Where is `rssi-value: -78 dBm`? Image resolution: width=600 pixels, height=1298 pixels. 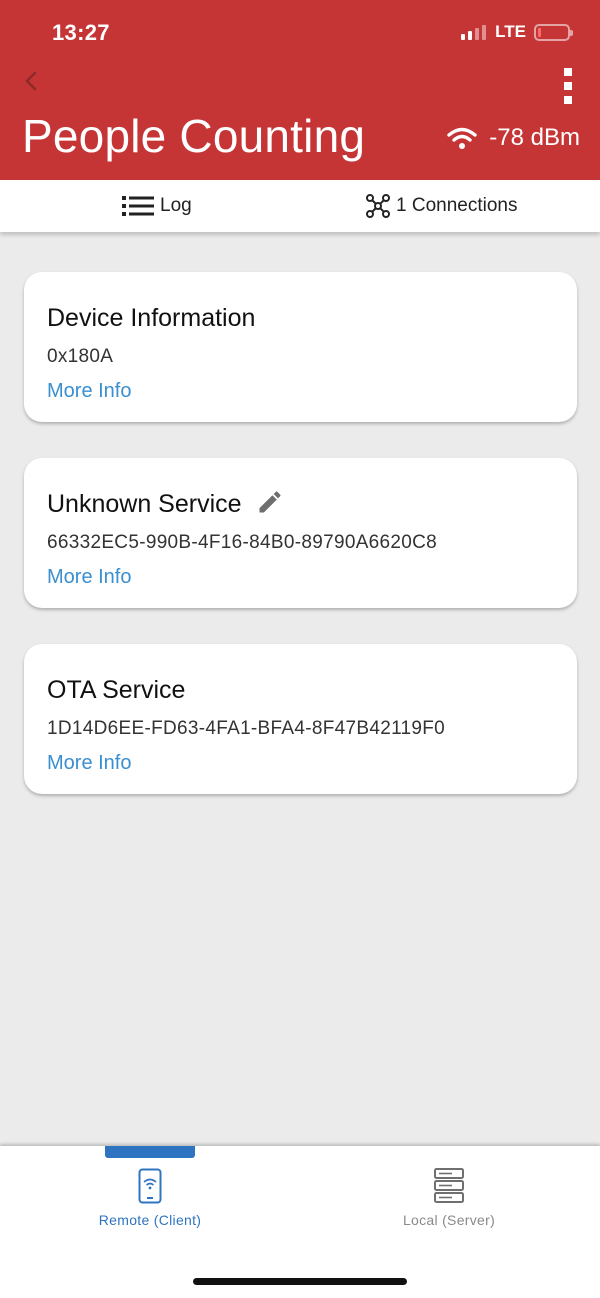 rssi-value: -78 dBm is located at coordinates (534, 137).